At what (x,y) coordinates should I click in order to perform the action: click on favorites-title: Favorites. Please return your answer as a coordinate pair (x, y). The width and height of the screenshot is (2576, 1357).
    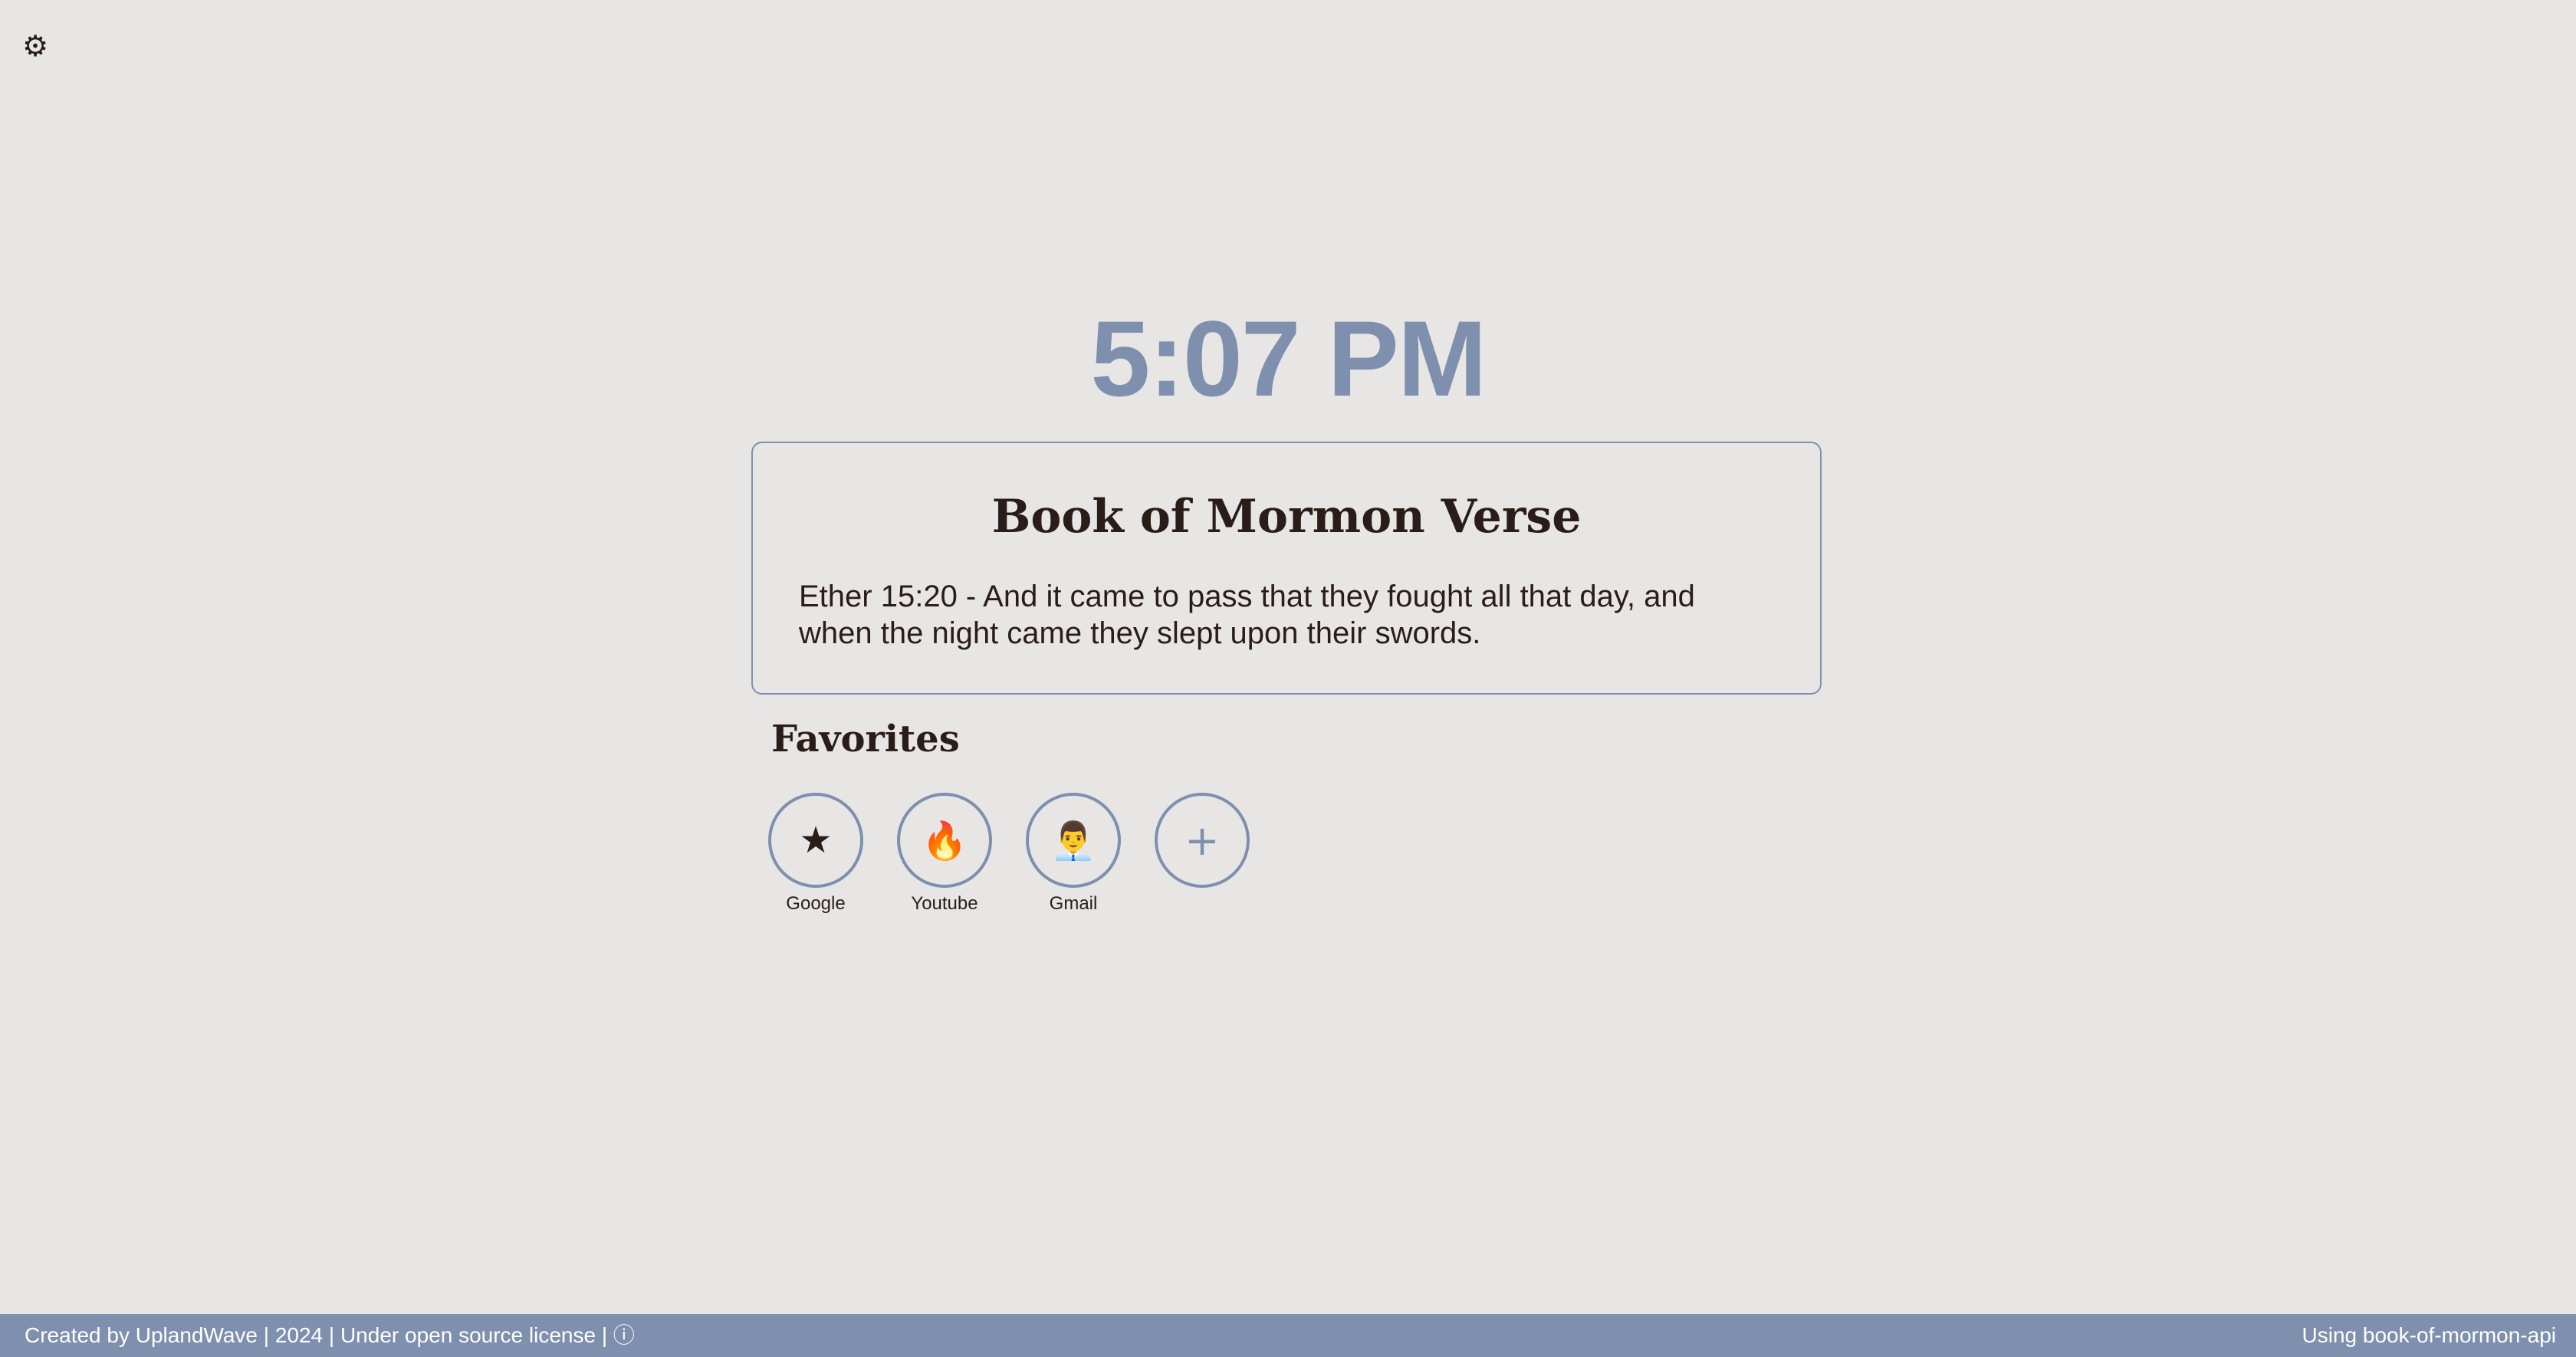
    Looking at the image, I should click on (866, 740).